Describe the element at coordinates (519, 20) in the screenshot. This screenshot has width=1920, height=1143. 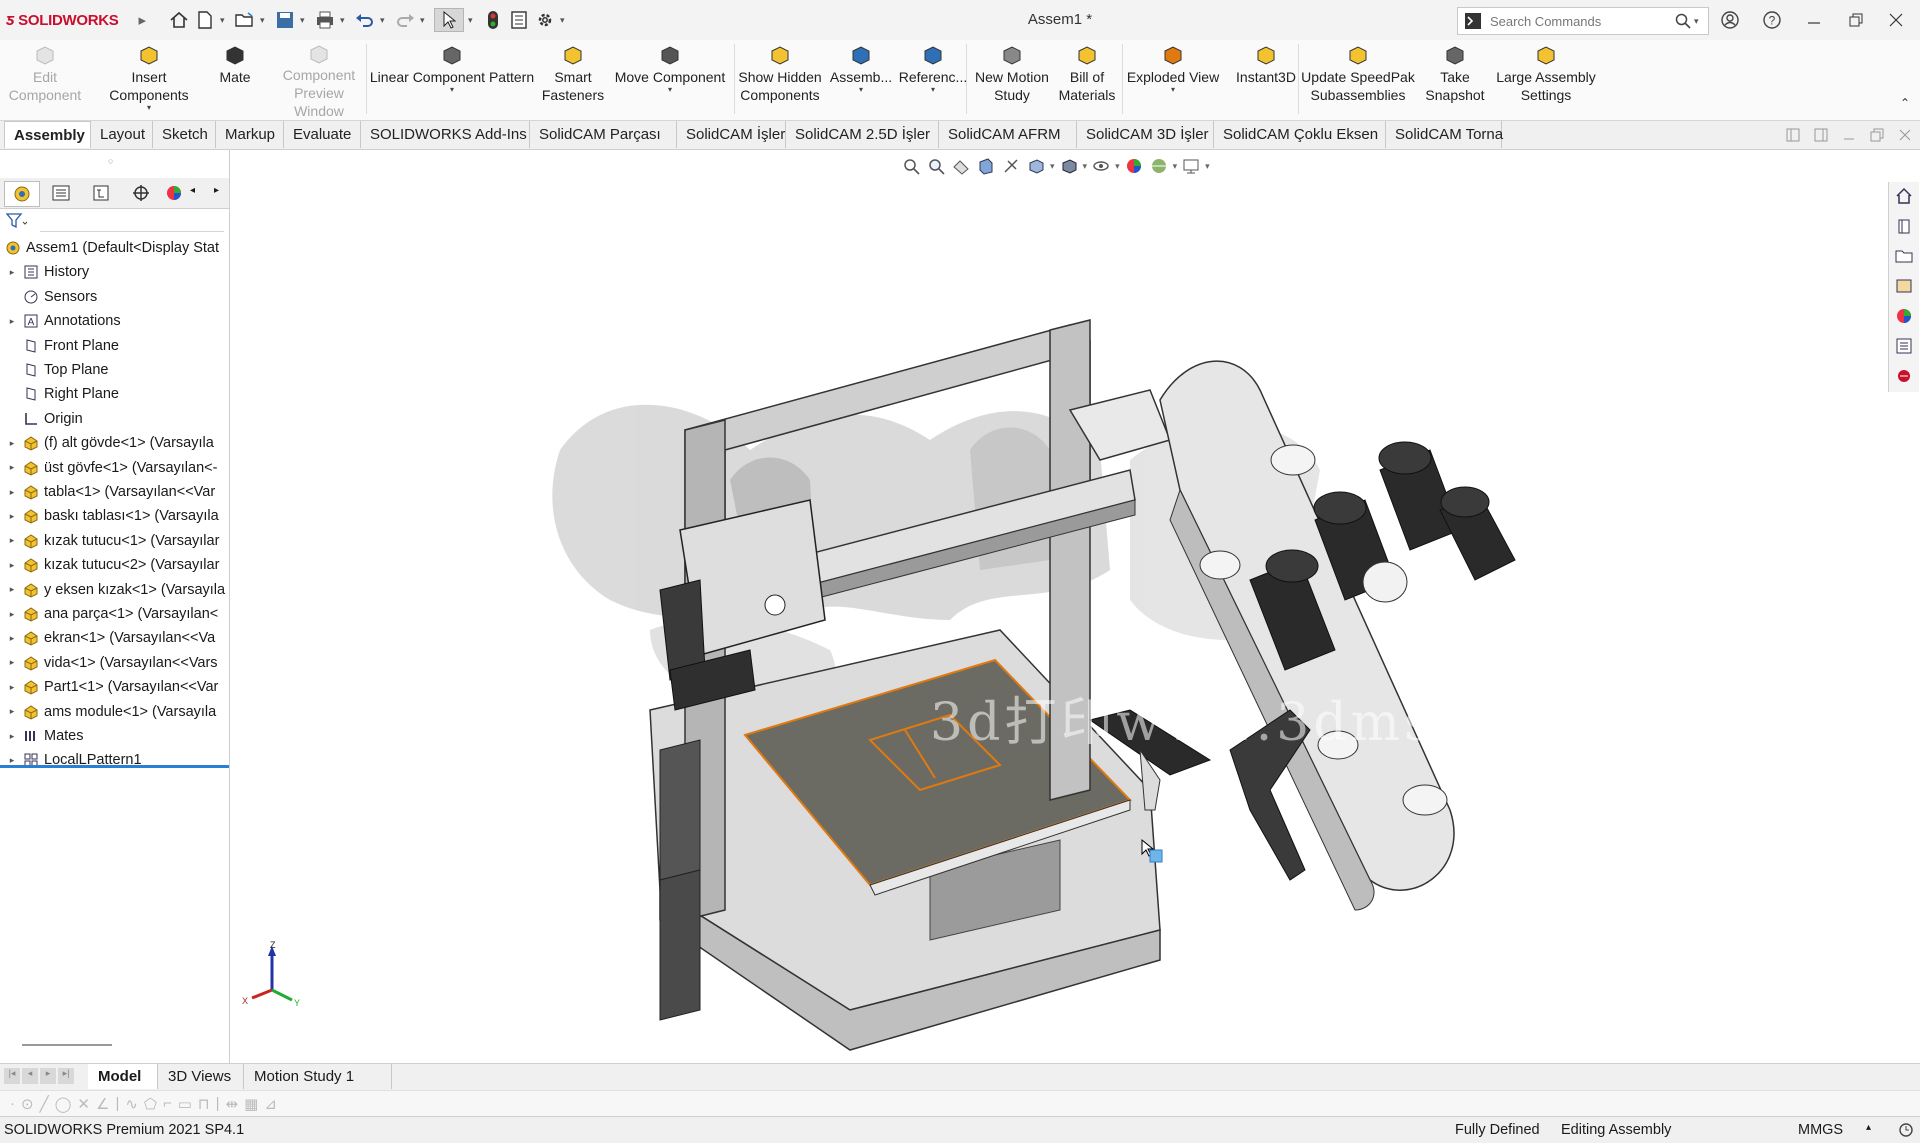
I see `file-properties-icon` at that location.